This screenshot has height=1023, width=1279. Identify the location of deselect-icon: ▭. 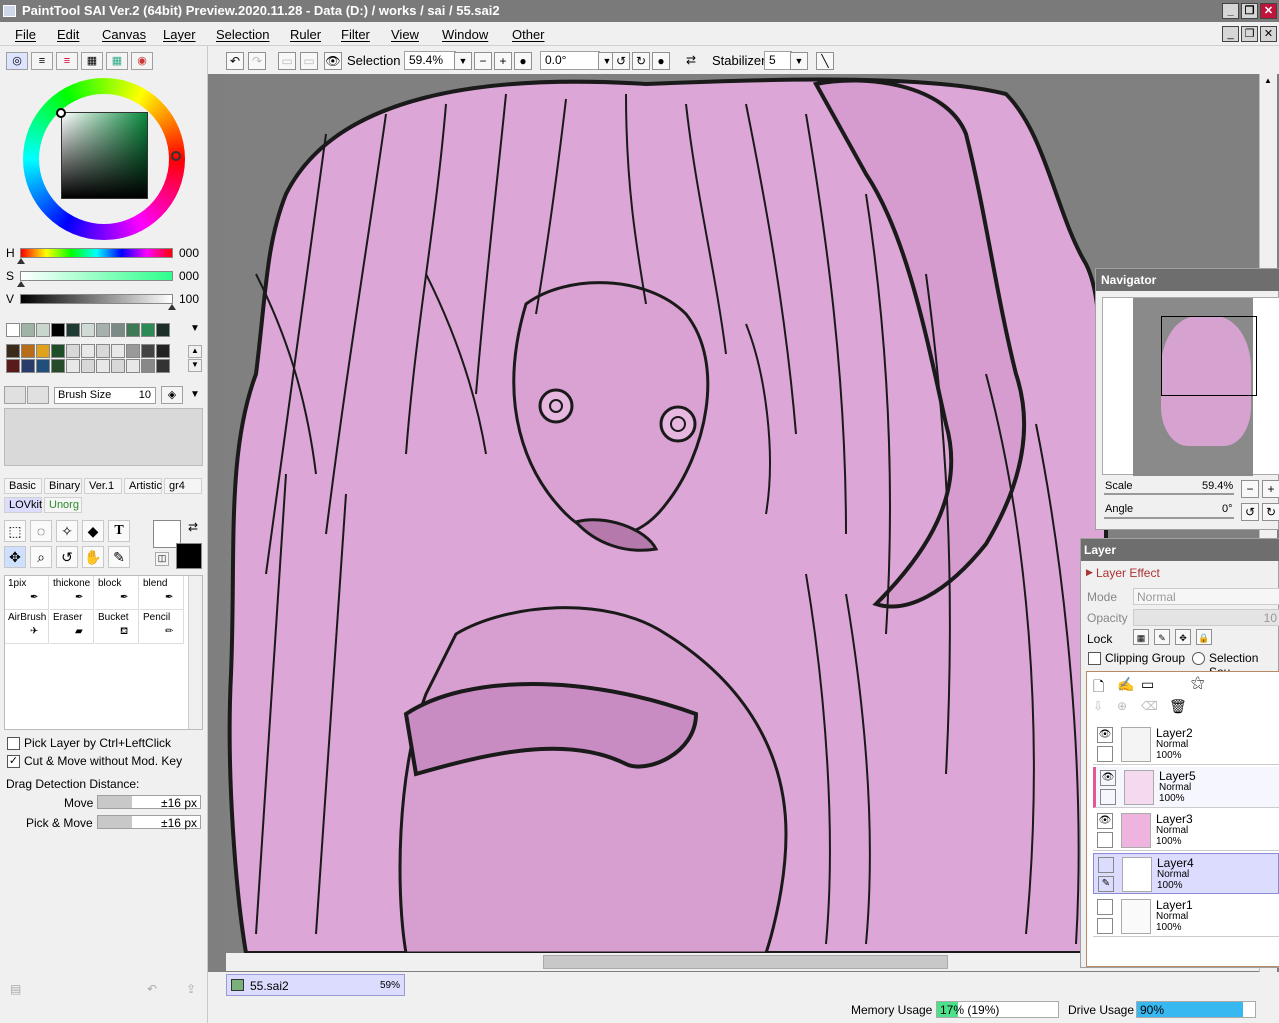
(287, 61).